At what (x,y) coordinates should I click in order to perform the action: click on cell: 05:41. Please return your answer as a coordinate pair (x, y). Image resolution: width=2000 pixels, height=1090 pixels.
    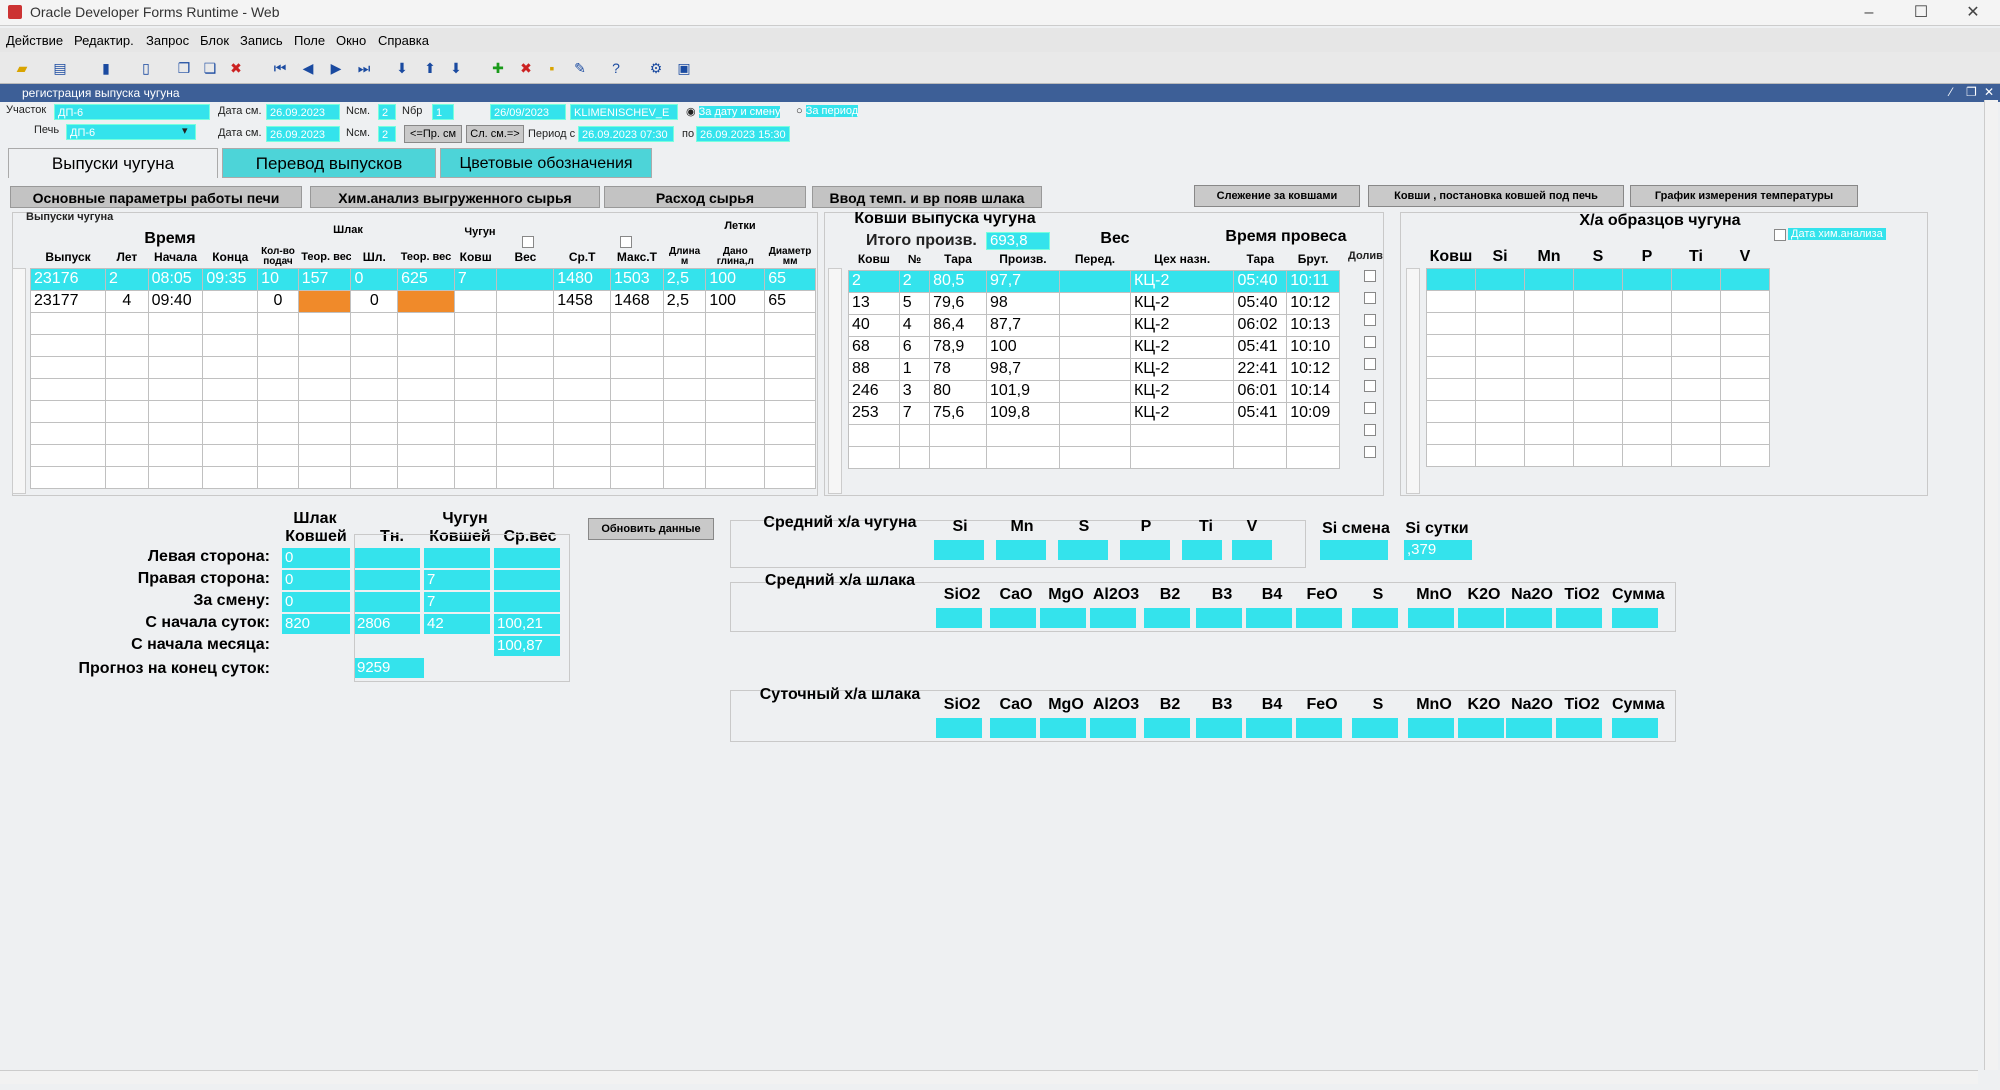
    Looking at the image, I should click on (1260, 347).